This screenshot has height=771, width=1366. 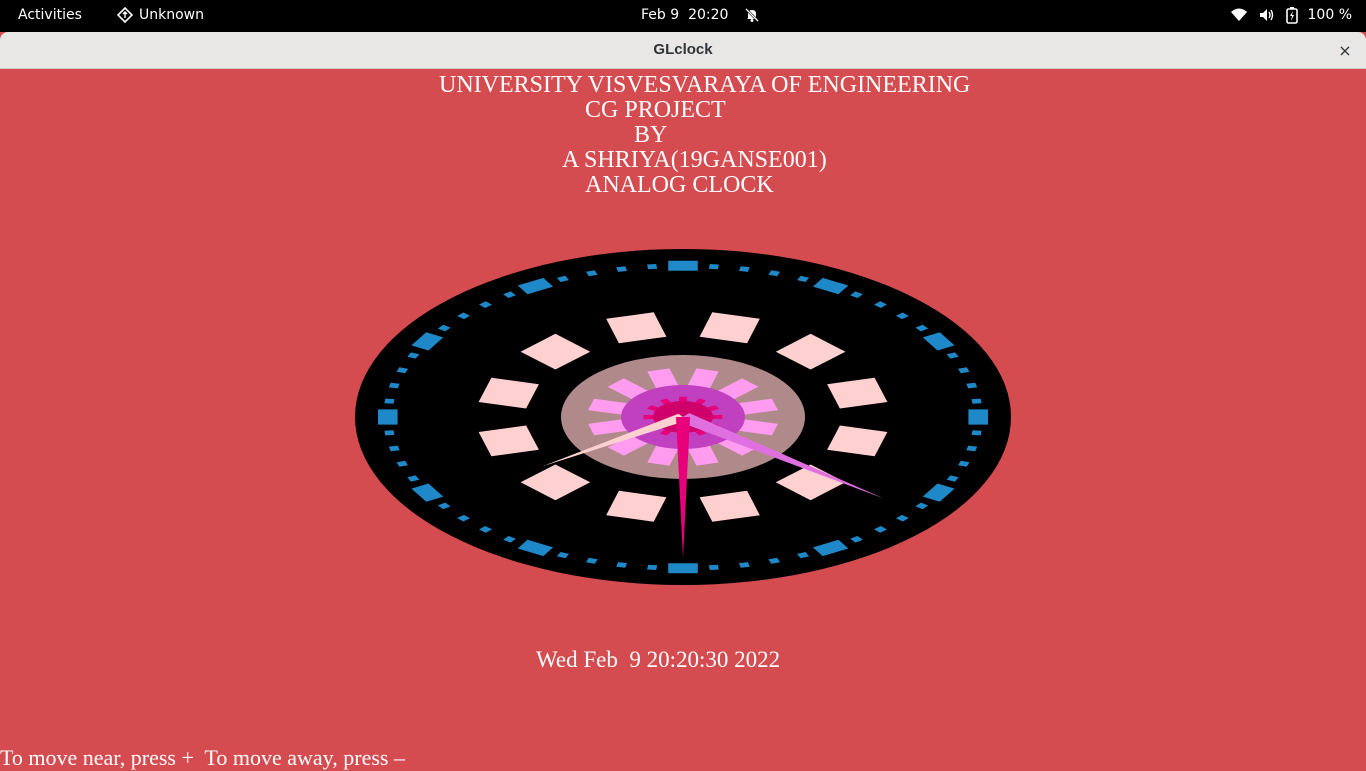 I want to click on app-diamond-icon, so click(x=125, y=15).